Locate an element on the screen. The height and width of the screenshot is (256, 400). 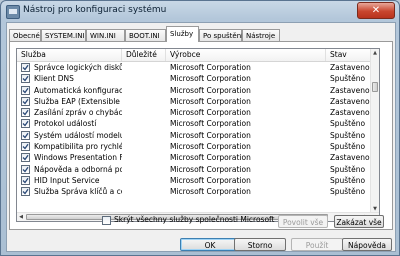
tab-boot-ini: BOOT.INI is located at coordinates (145, 35).